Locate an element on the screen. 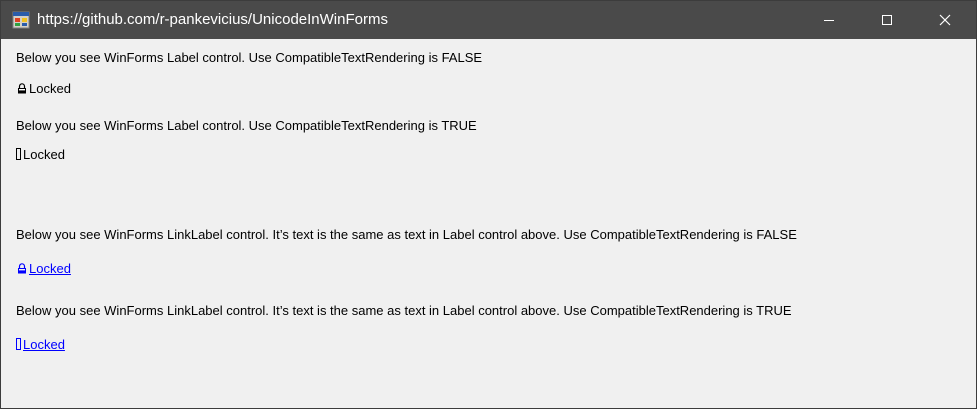  label-value-compat-false: Locked is located at coordinates (44, 89).